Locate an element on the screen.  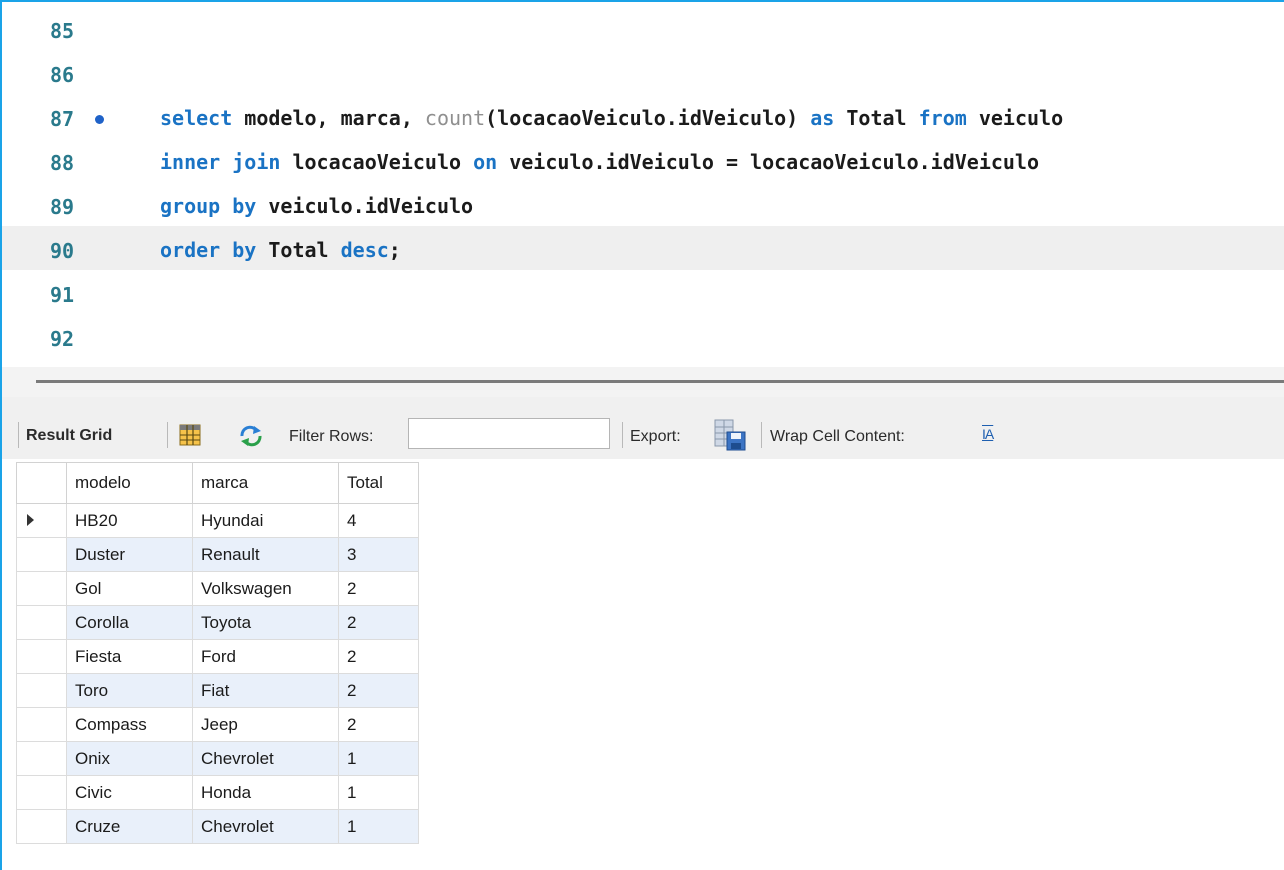
cell-marca: Ford is located at coordinates (265, 656).